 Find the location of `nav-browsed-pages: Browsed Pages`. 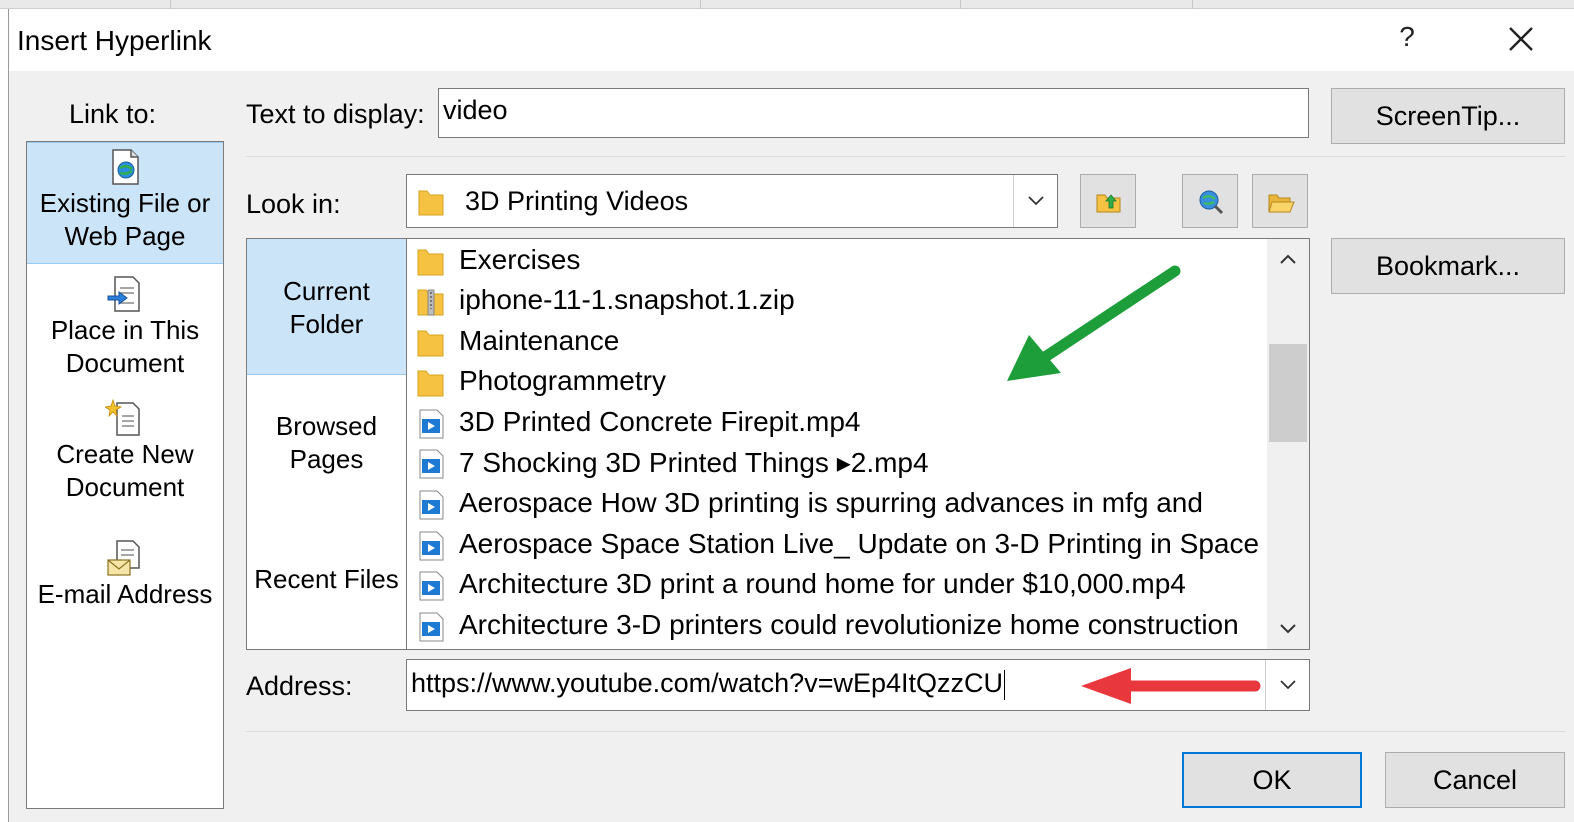

nav-browsed-pages: Browsed Pages is located at coordinates (326, 446).